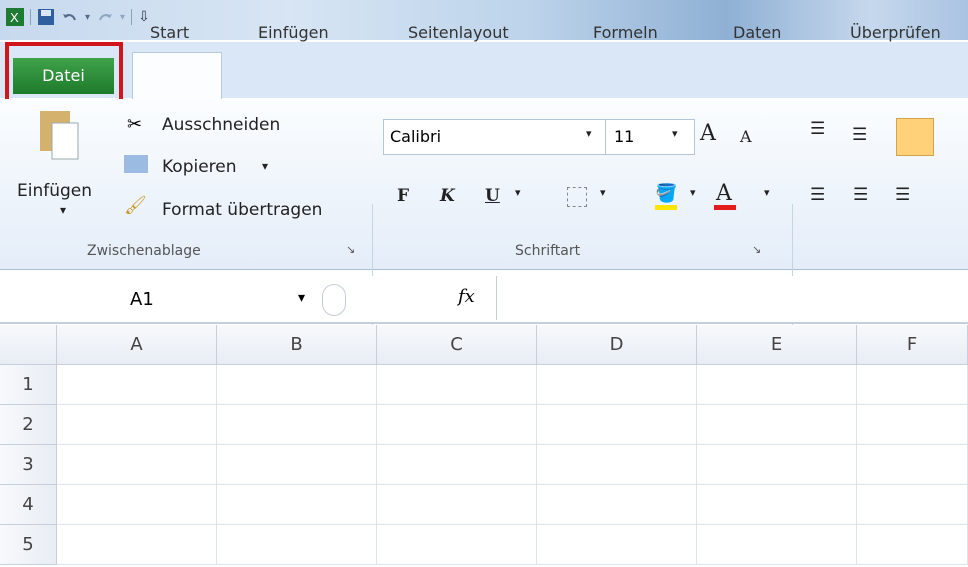 The image size is (968, 567). I want to click on column-header-a: A, so click(137, 345).